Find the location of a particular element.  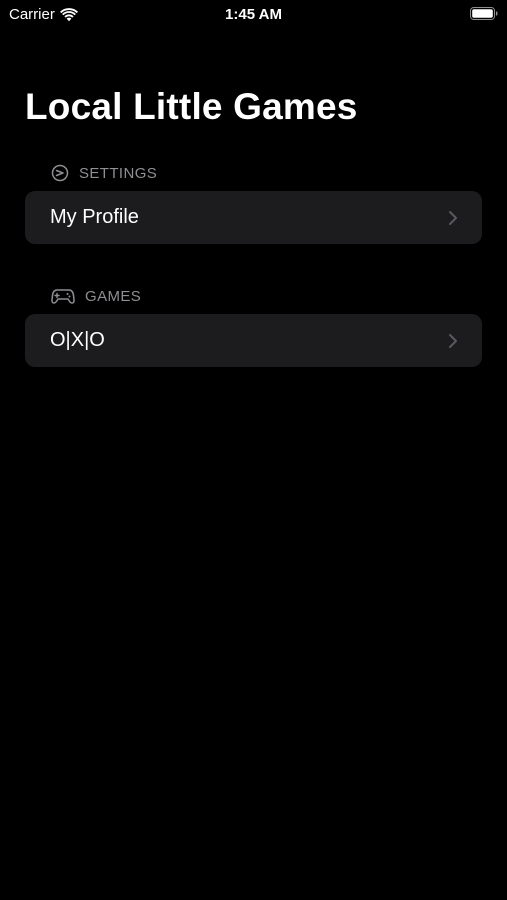

page-title: Local Little Games is located at coordinates (191, 106).